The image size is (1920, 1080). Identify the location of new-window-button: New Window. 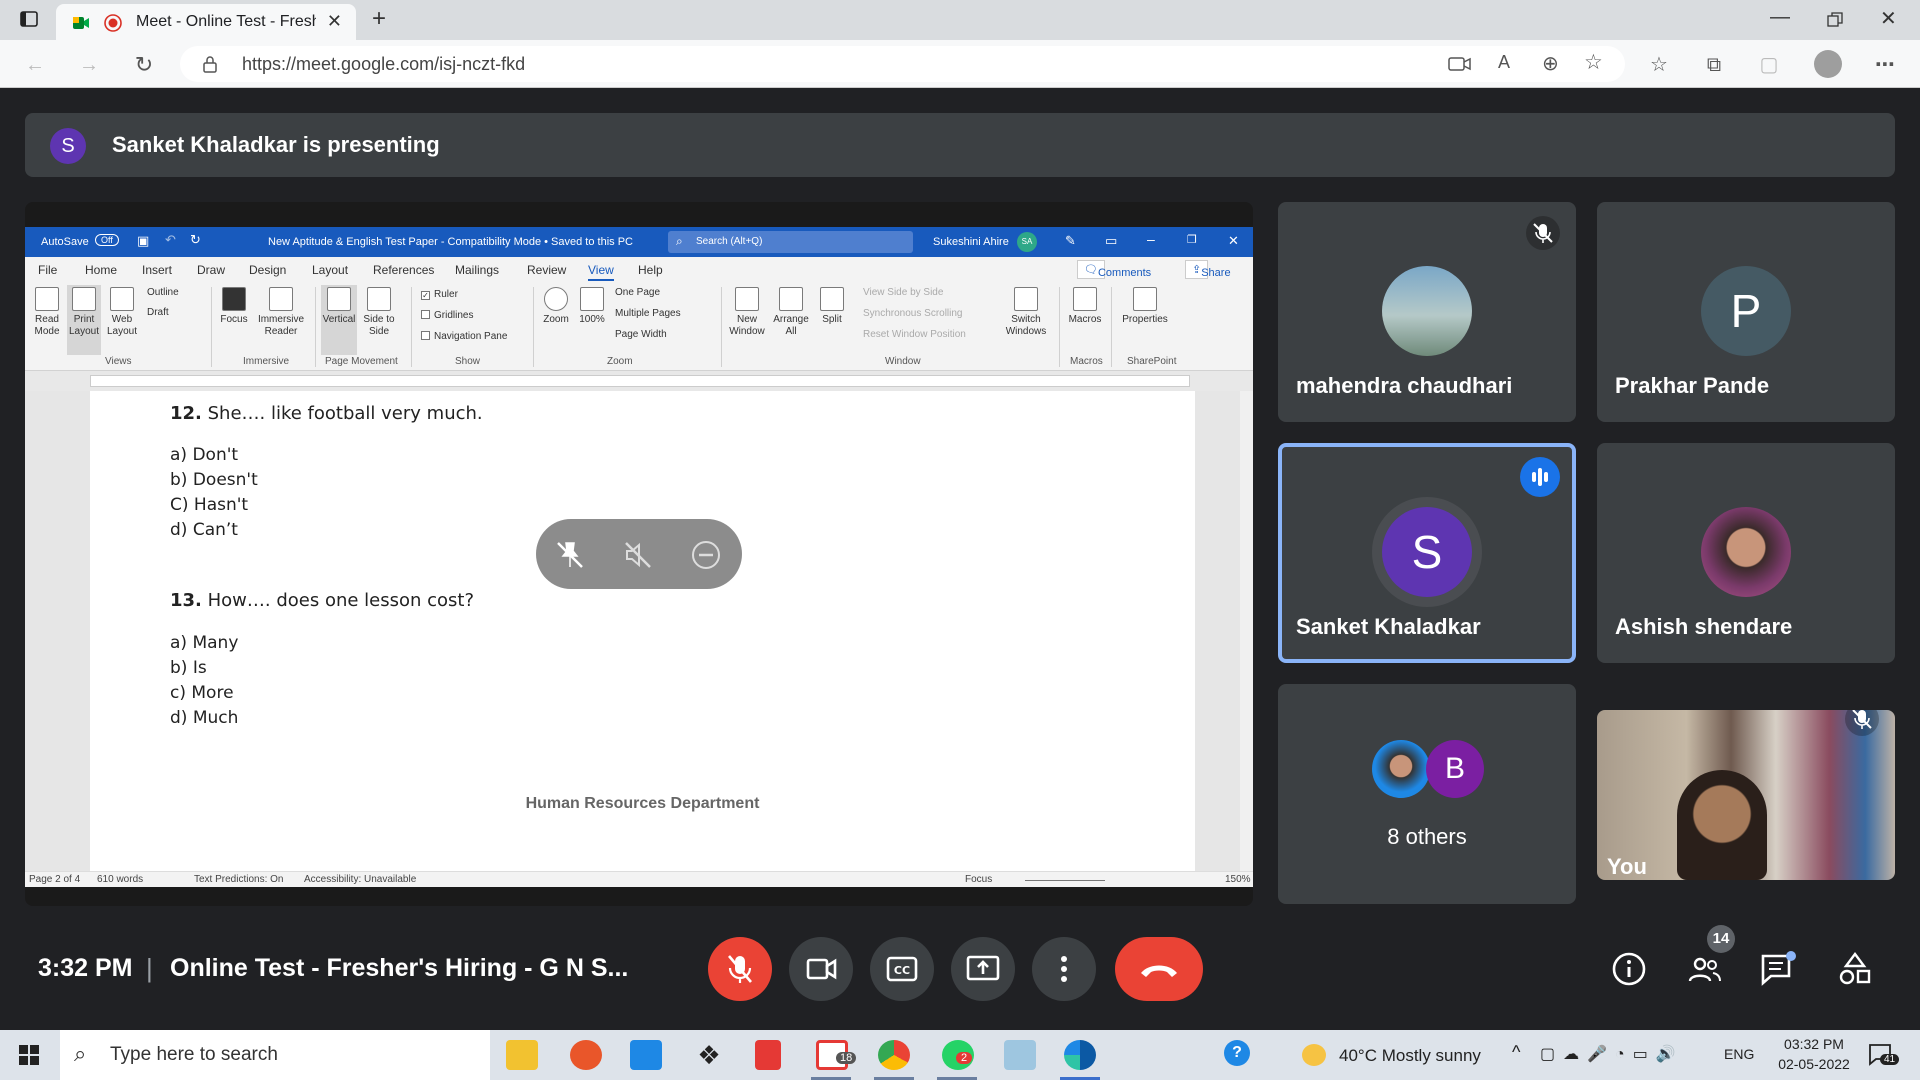
(747, 312).